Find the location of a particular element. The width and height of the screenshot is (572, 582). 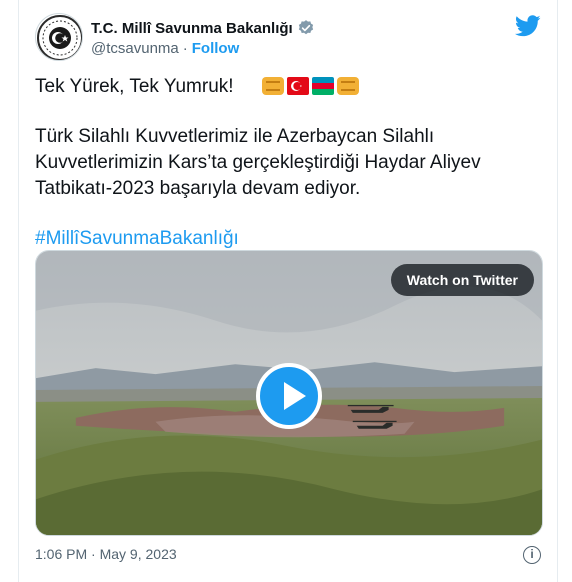

tweet-line-1: Tek Yürek, Tek Yumruk! is located at coordinates (288, 87).